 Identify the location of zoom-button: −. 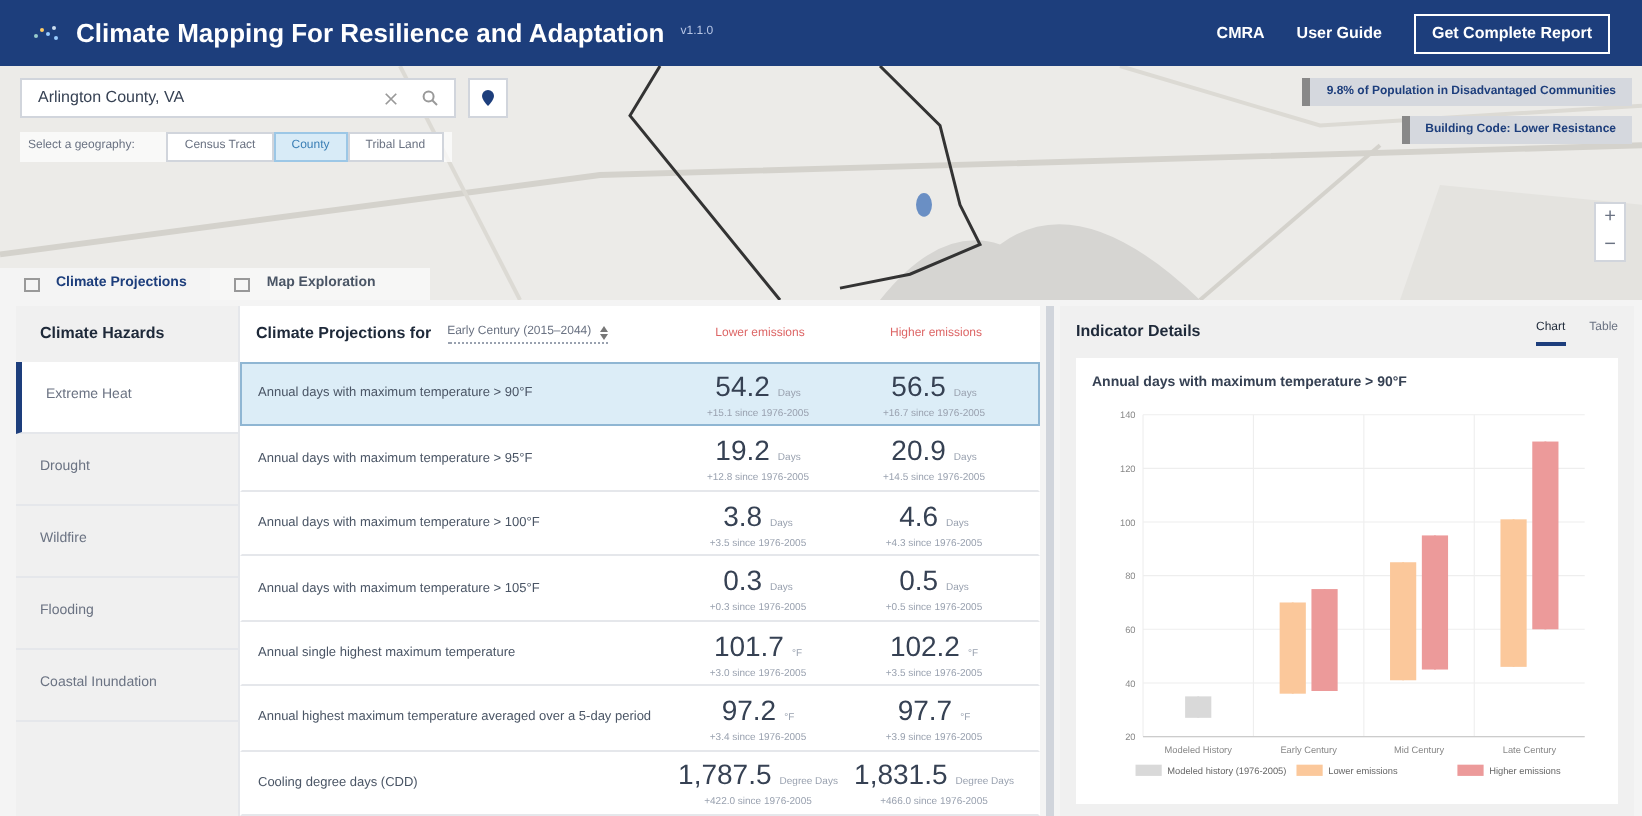
(1610, 246).